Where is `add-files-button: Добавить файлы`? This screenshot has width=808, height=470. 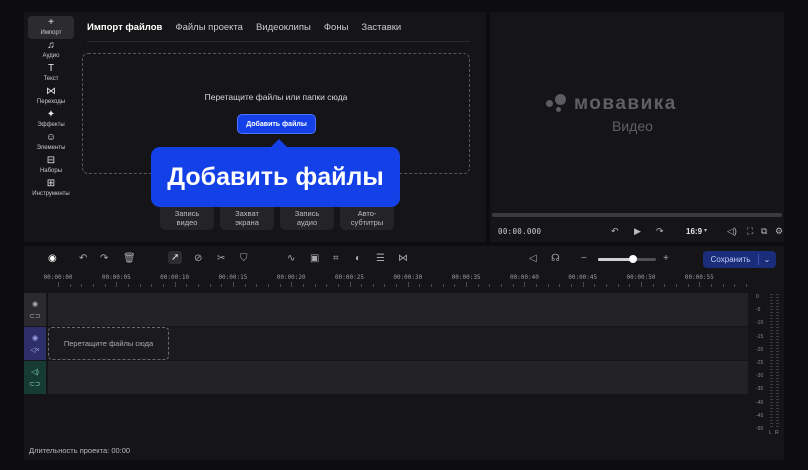
add-files-button: Добавить файлы is located at coordinates (276, 124).